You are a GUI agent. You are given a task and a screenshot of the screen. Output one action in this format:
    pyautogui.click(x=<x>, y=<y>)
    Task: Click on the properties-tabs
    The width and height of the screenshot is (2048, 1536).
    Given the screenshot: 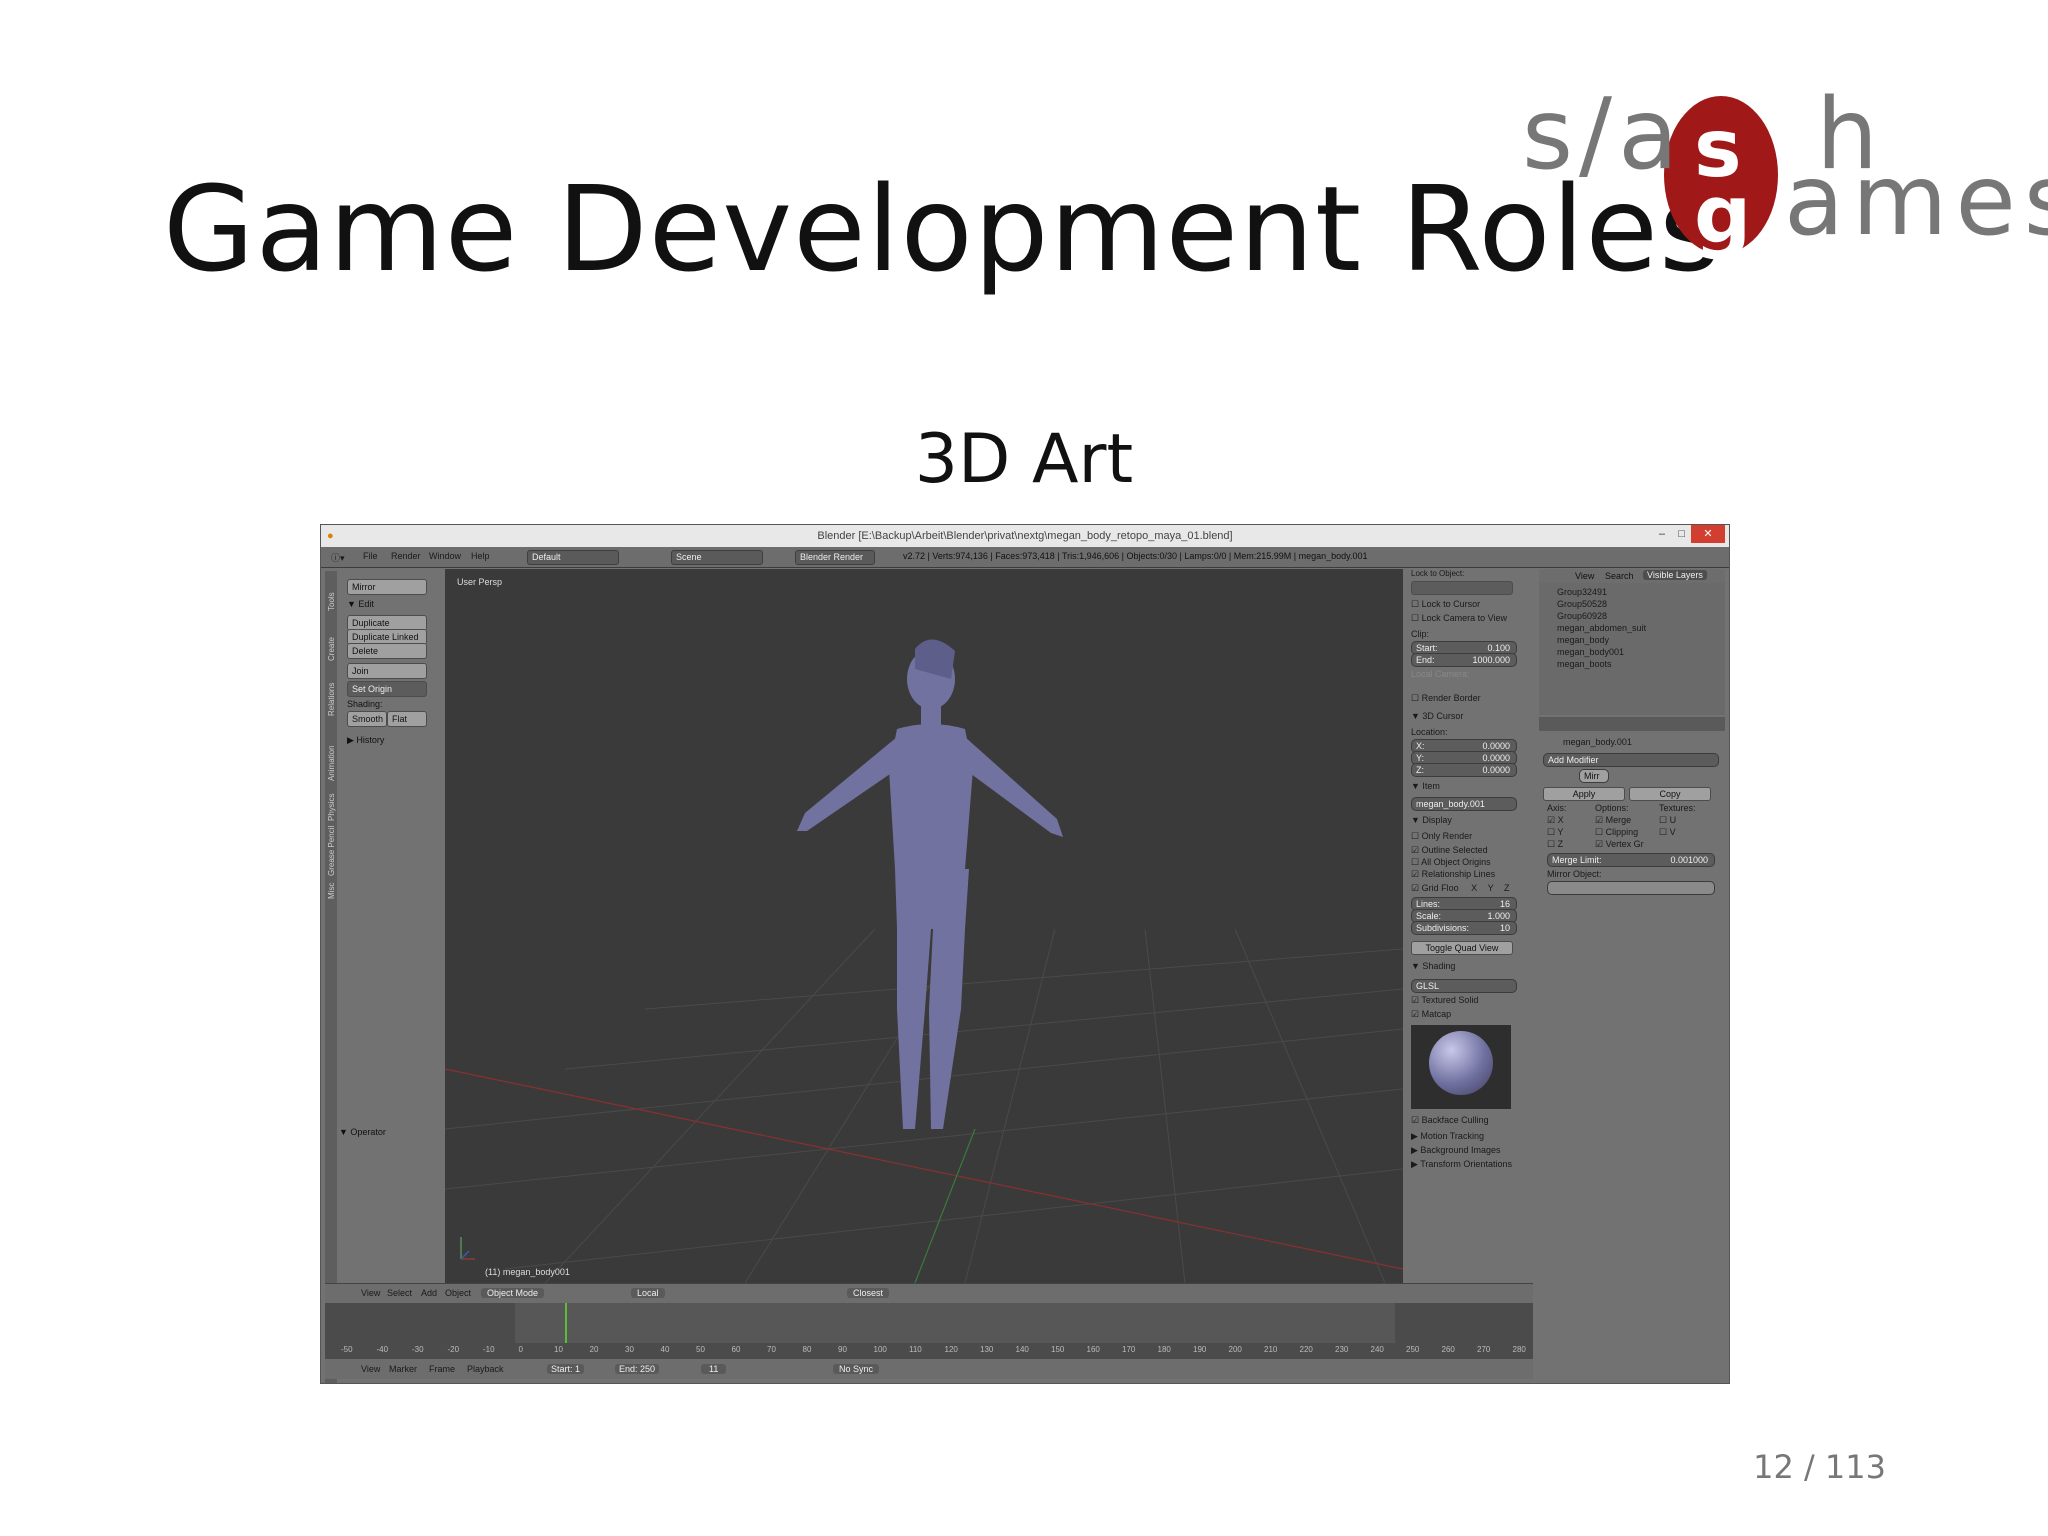 What is the action you would take?
    pyautogui.click(x=1632, y=724)
    